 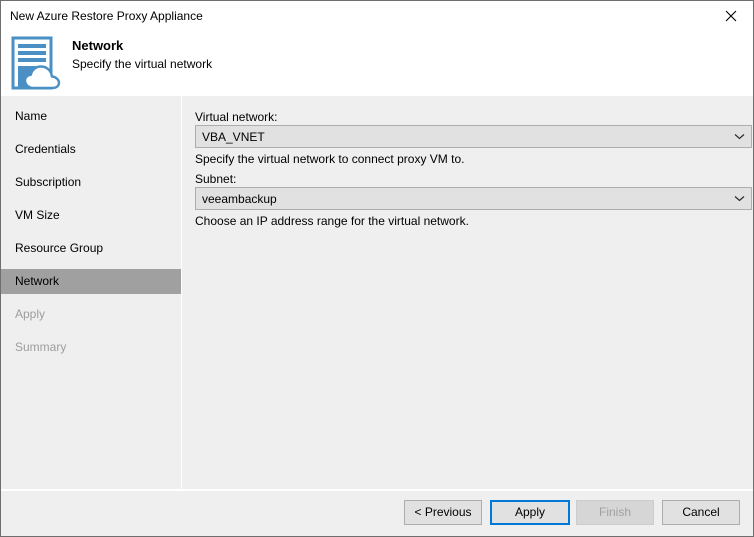 What do you see at coordinates (142, 64) in the screenshot?
I see `header-subtitle: Specify the virtual network` at bounding box center [142, 64].